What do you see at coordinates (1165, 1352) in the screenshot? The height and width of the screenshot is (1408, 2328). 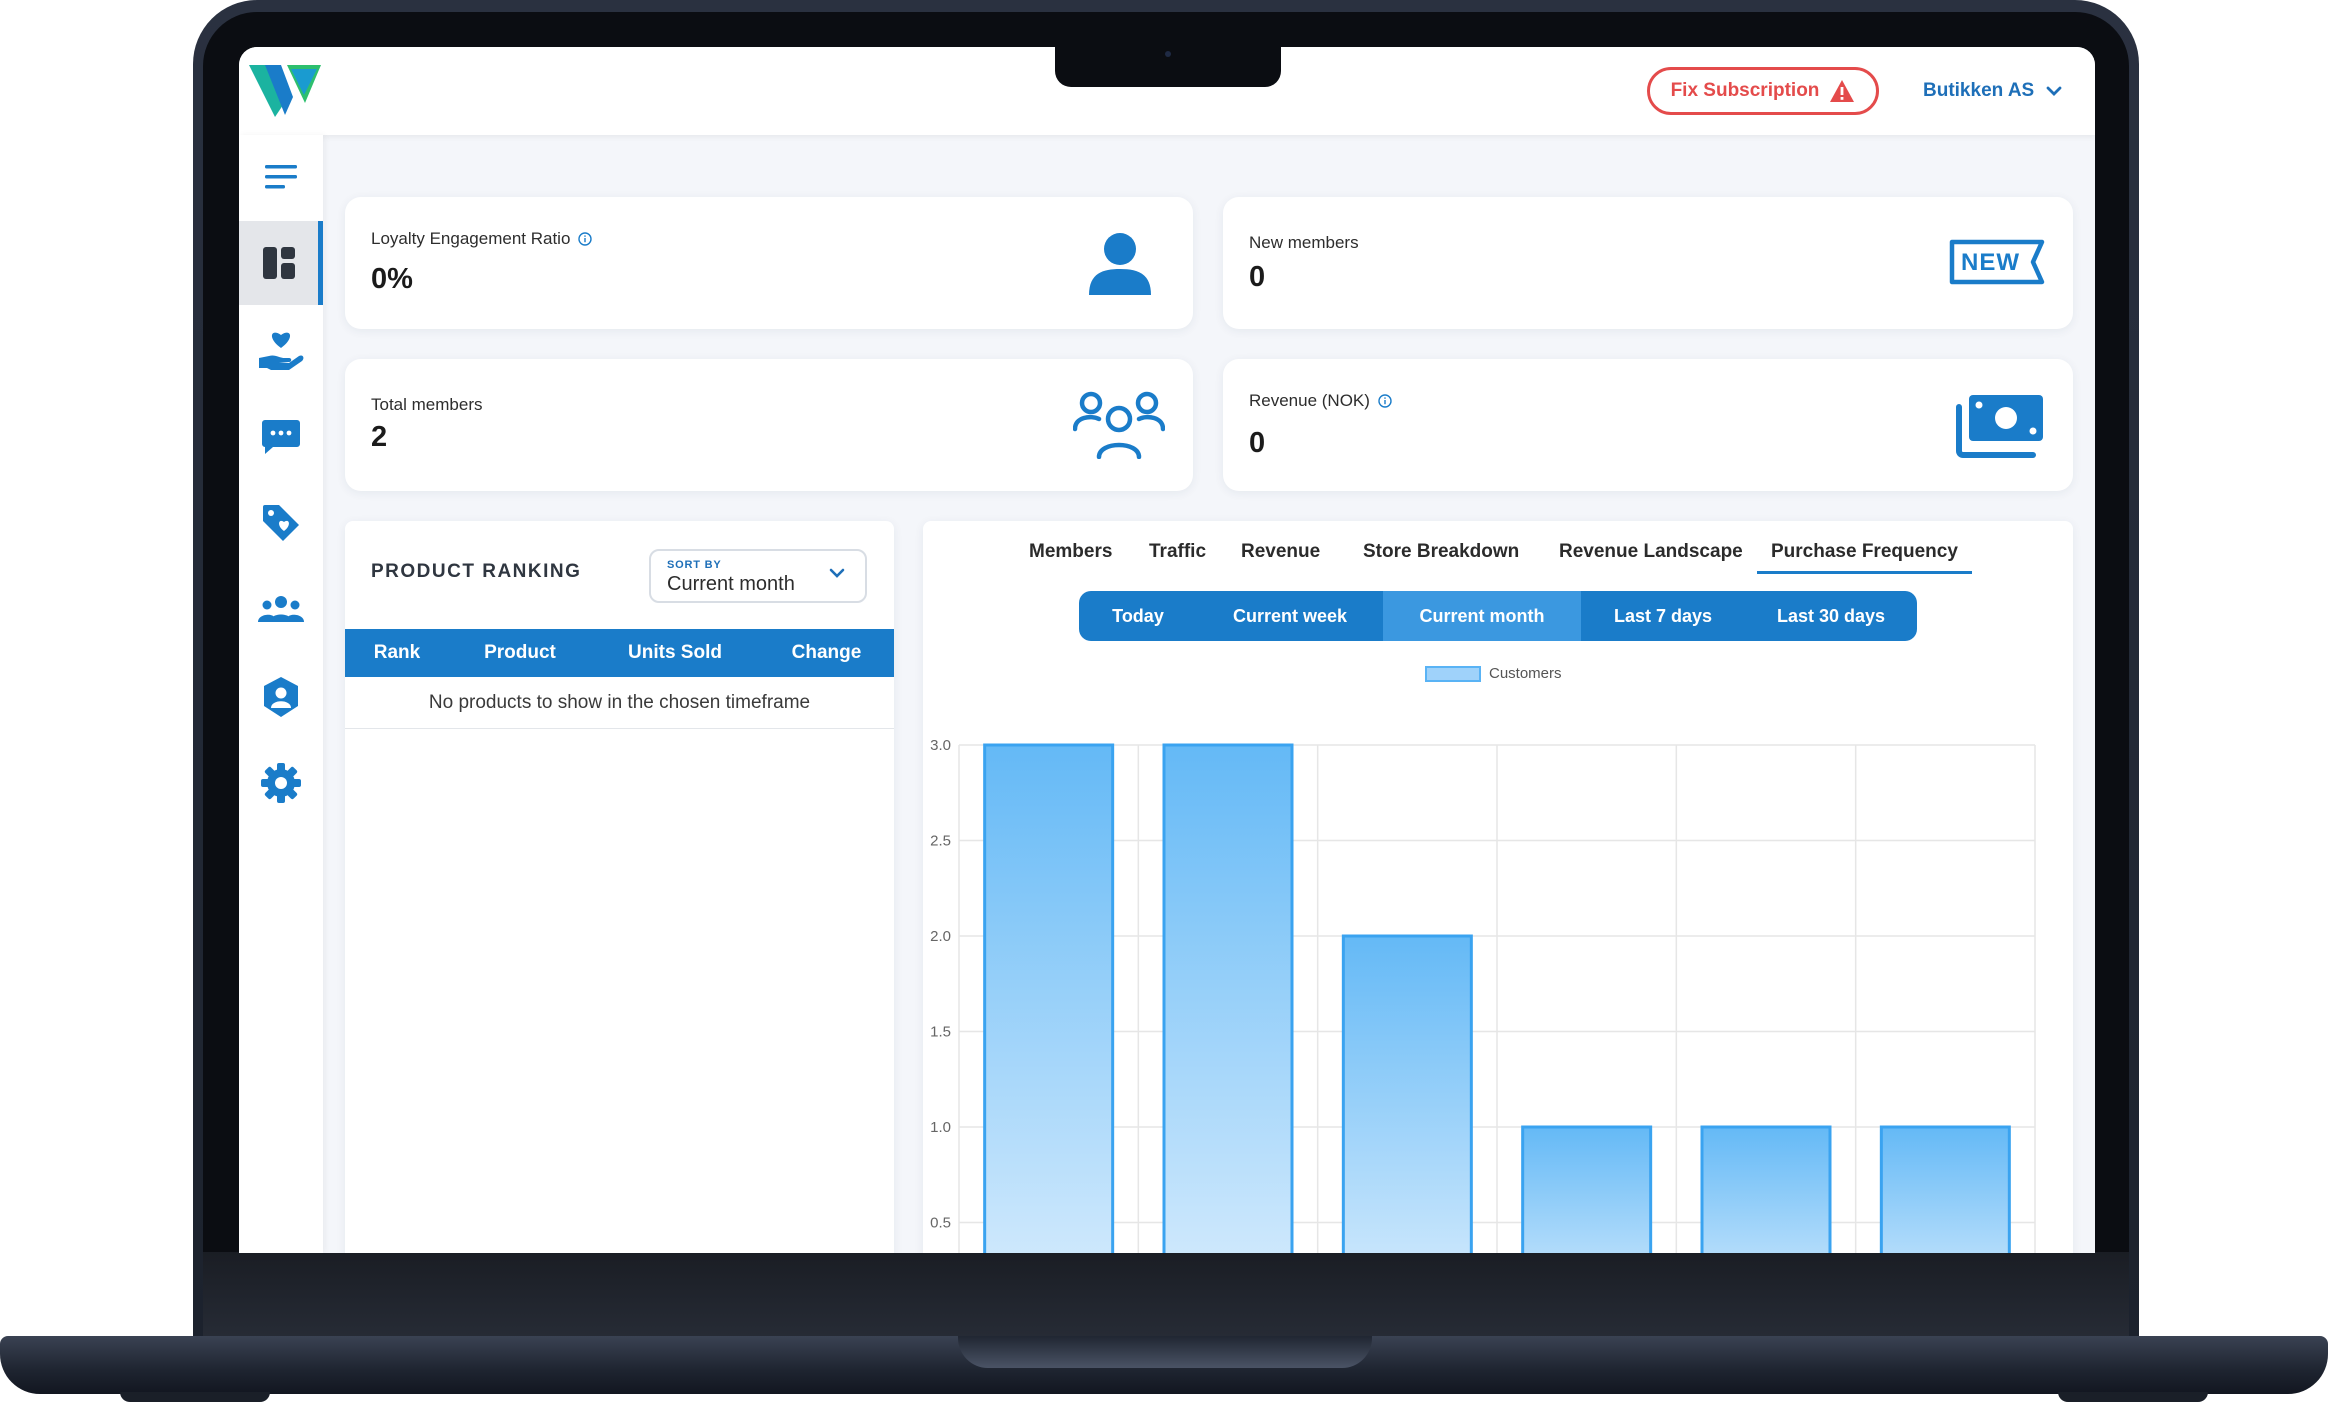 I see `laptop-base-notch` at bounding box center [1165, 1352].